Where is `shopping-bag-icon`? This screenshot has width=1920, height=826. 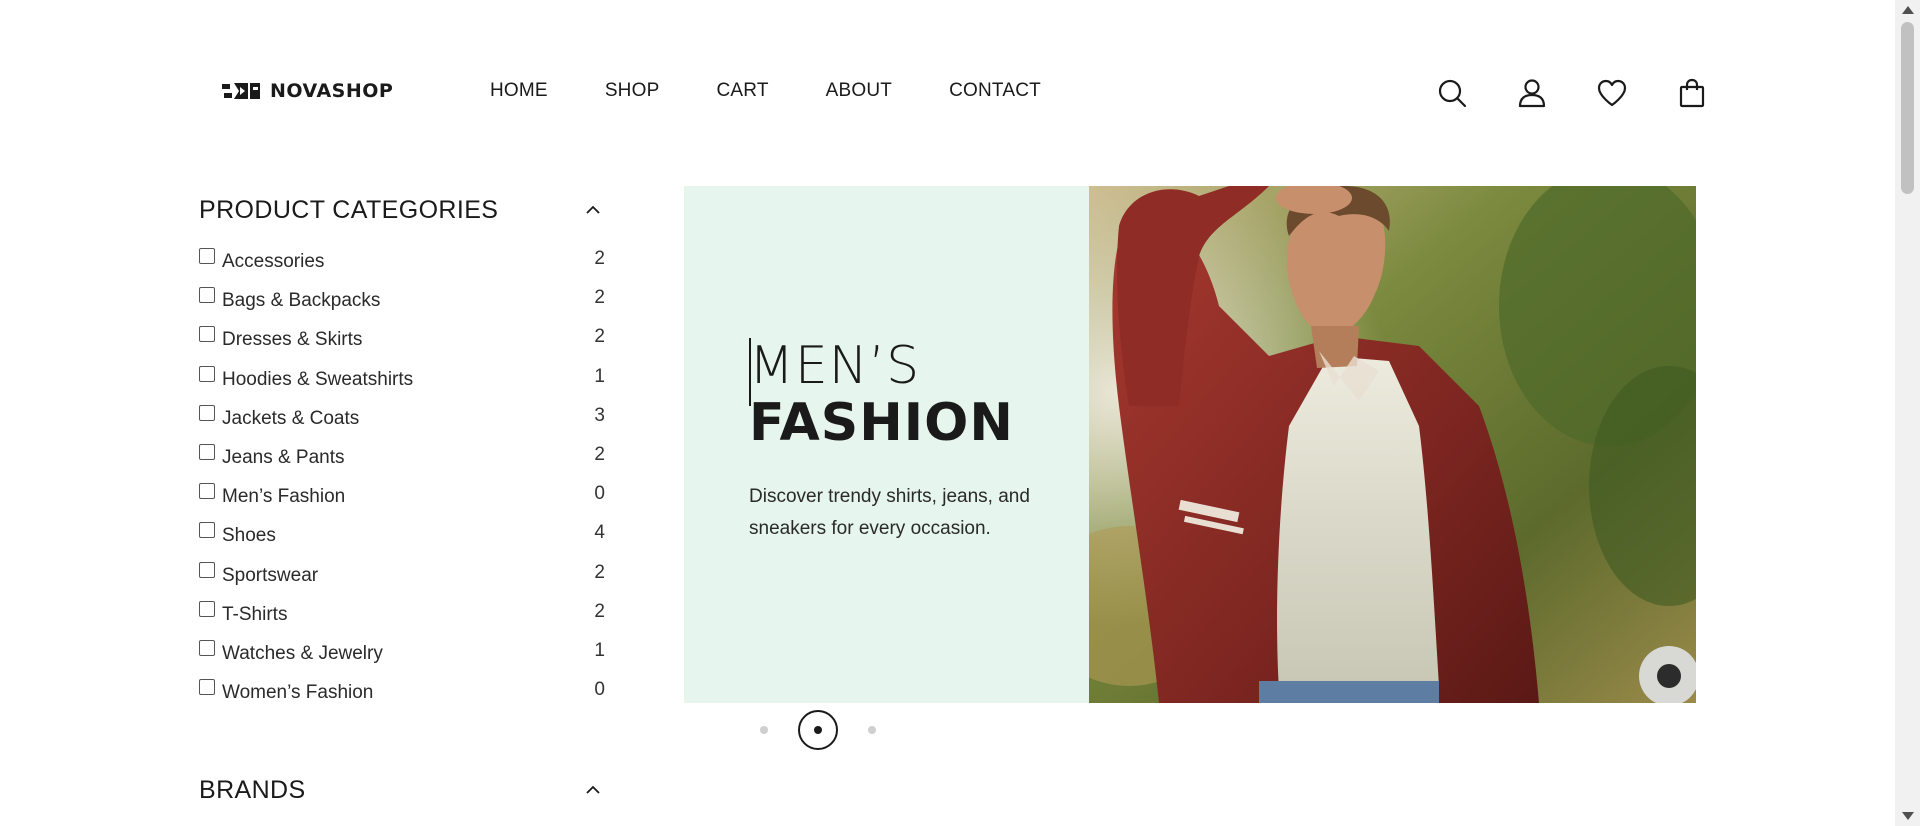 shopping-bag-icon is located at coordinates (1692, 93).